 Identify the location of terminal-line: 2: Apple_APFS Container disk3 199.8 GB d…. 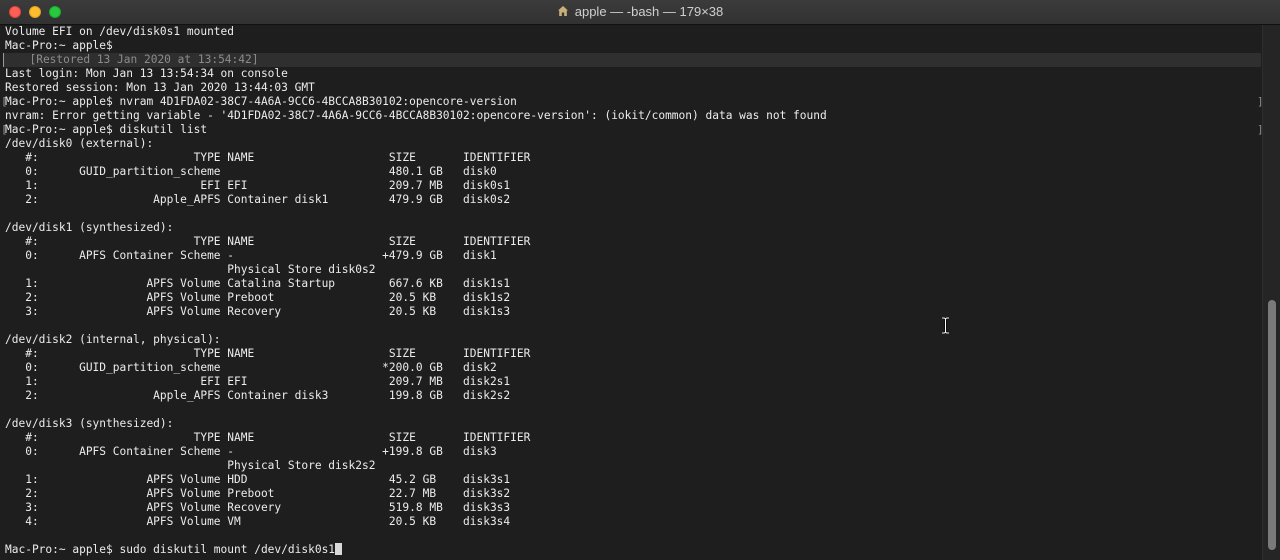
(258, 395).